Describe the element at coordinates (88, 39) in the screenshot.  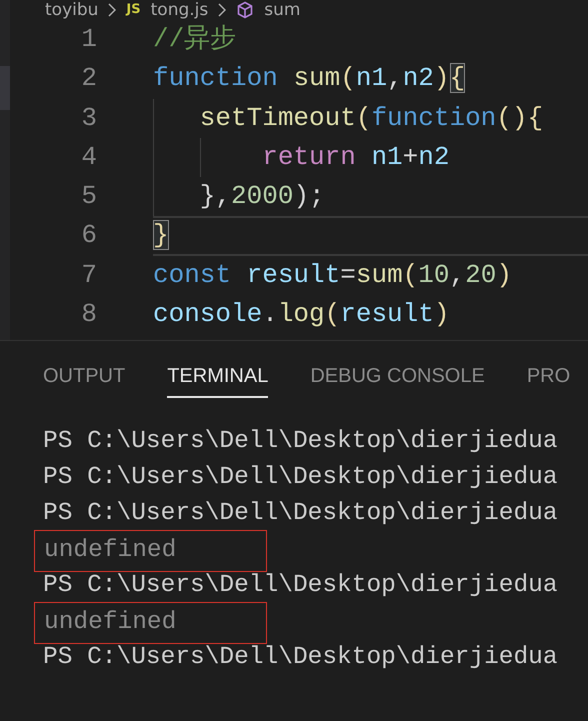
I see `line-number: 1` at that location.